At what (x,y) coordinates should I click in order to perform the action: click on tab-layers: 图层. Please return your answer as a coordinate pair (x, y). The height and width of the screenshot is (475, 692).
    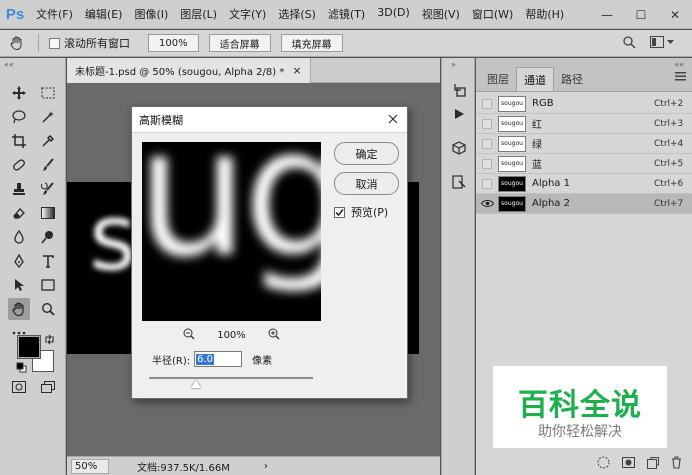
    Looking at the image, I should click on (498, 79).